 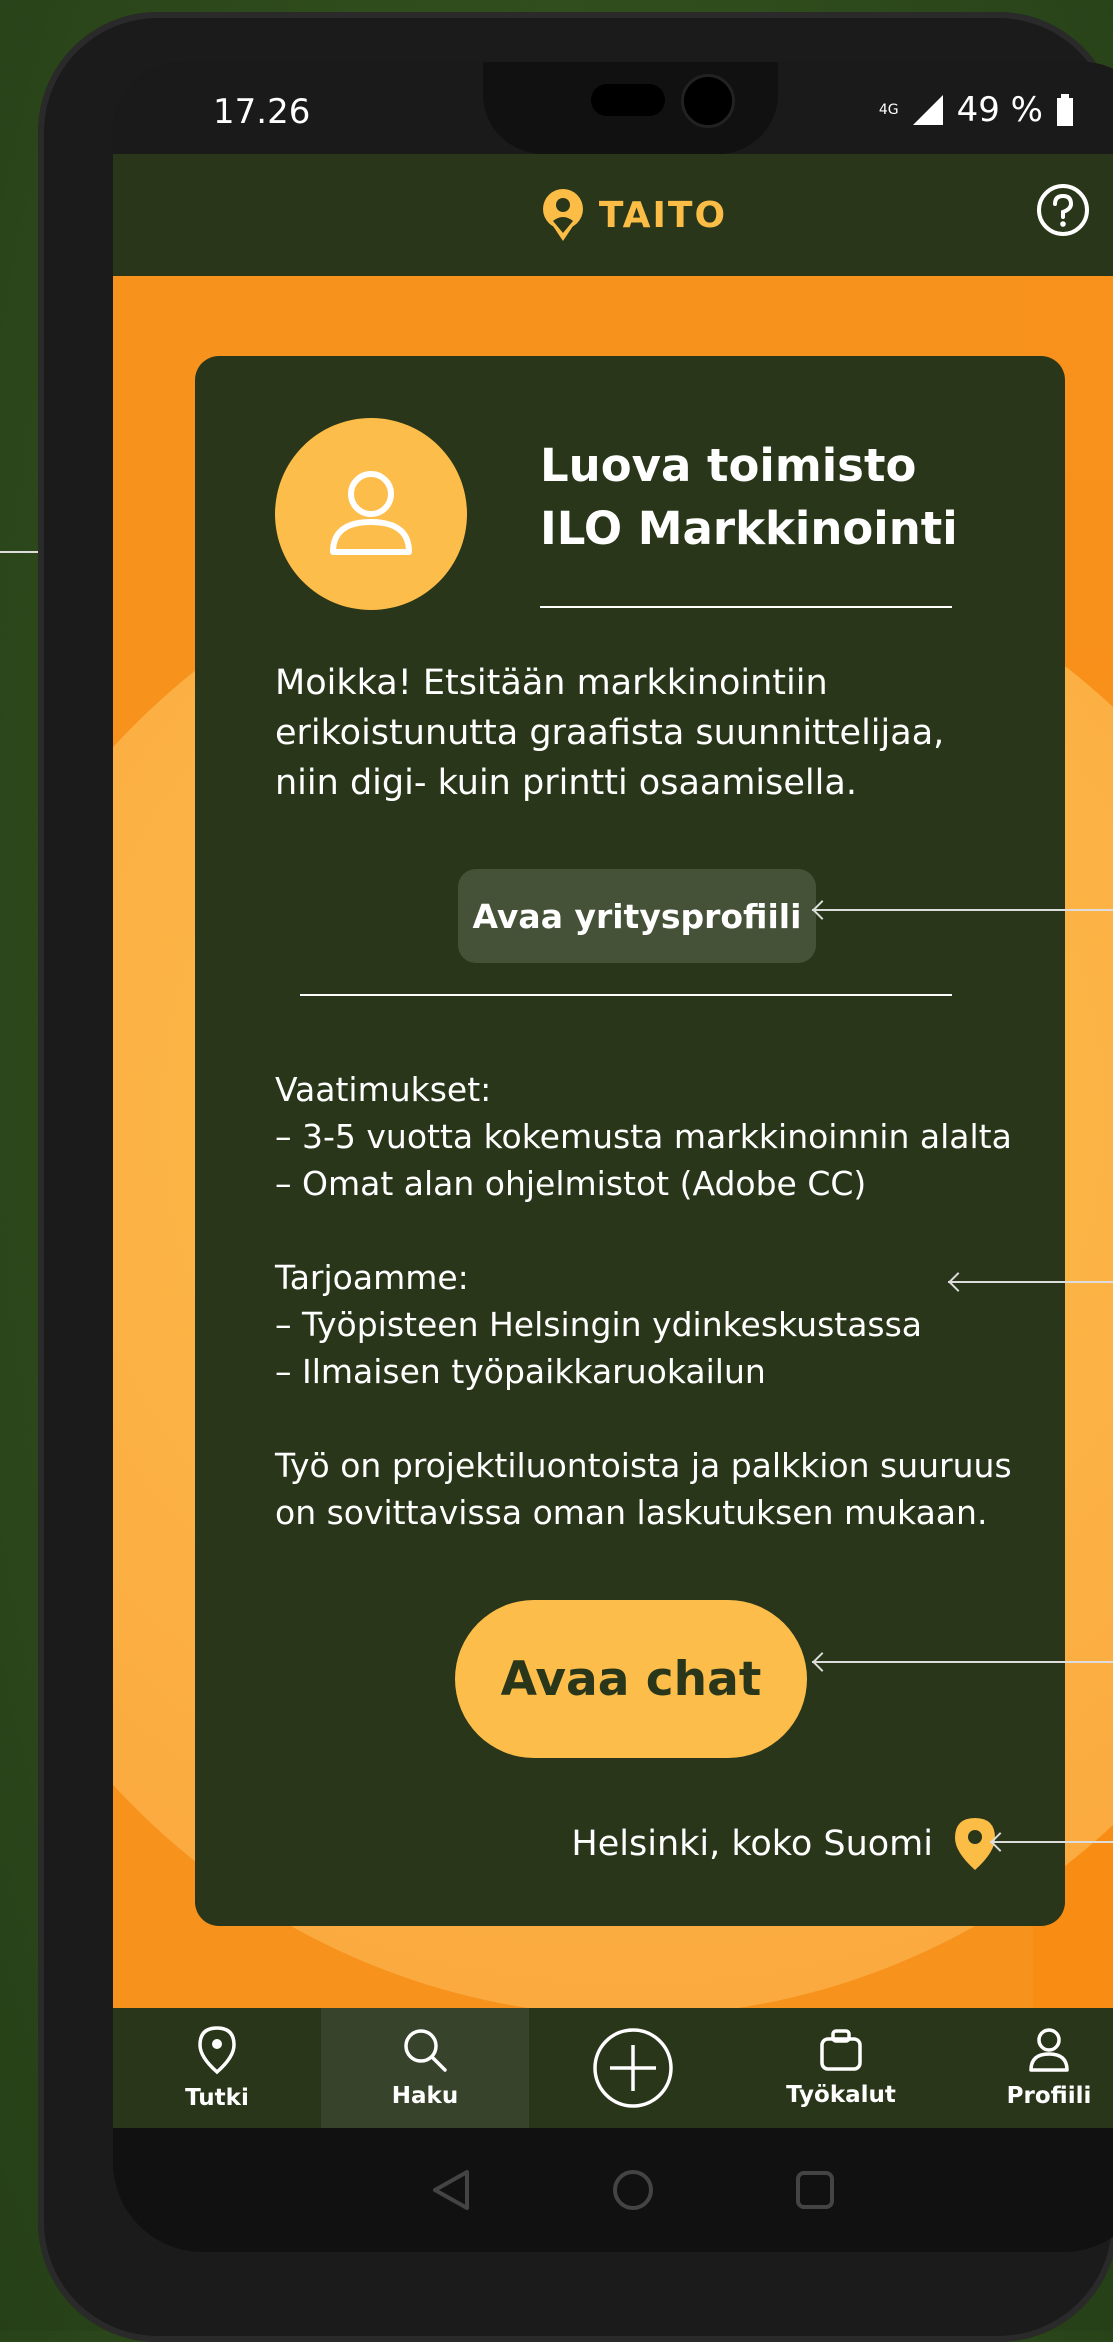 What do you see at coordinates (1065, 110) in the screenshot?
I see `battery-icon` at bounding box center [1065, 110].